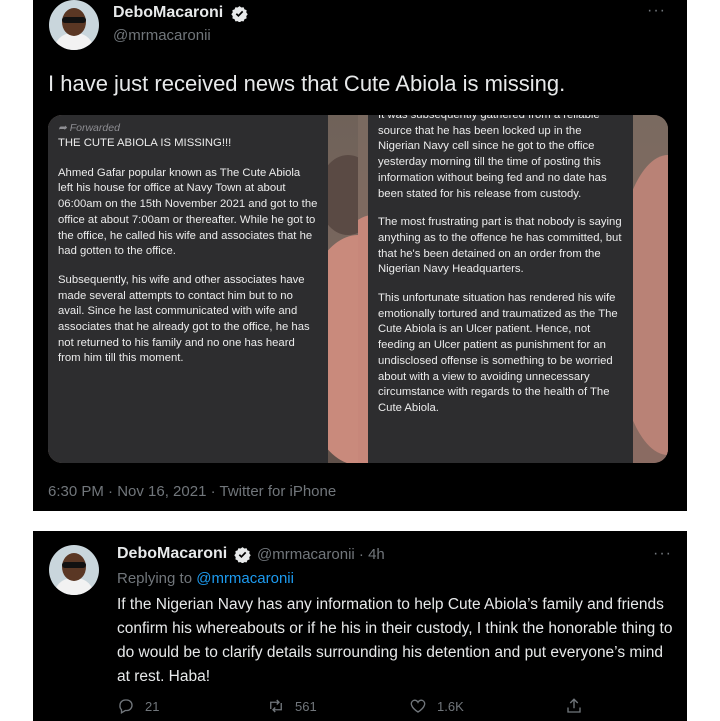 The height and width of the screenshot is (721, 720). Describe the element at coordinates (126, 706) in the screenshot. I see `reply-icon` at that location.